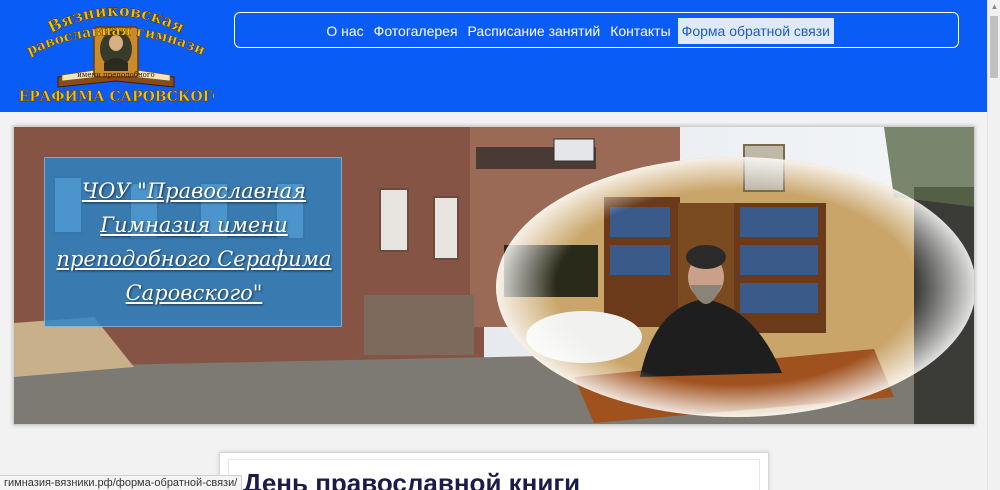  Describe the element at coordinates (416, 31) in the screenshot. I see `nav-item-photo-gallery: Фотогалерея` at that location.